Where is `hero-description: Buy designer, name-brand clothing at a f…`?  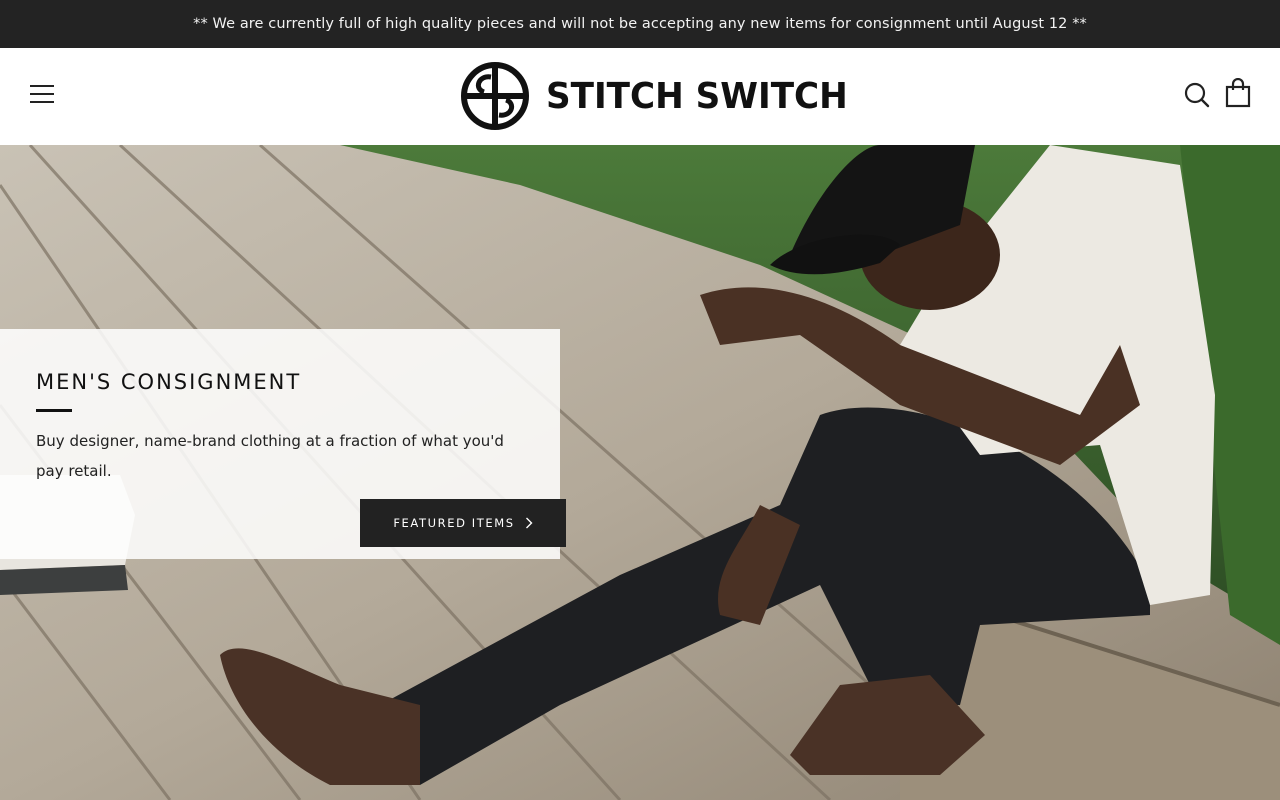
hero-description: Buy designer, name-brand clothing at a f… is located at coordinates (270, 456).